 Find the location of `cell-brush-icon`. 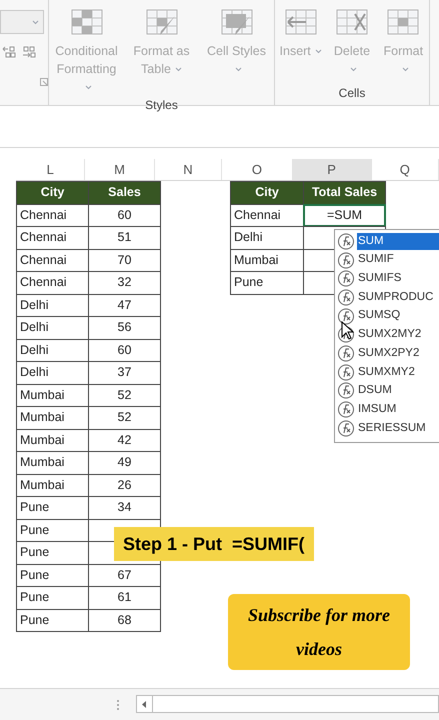

cell-brush-icon is located at coordinates (237, 22).